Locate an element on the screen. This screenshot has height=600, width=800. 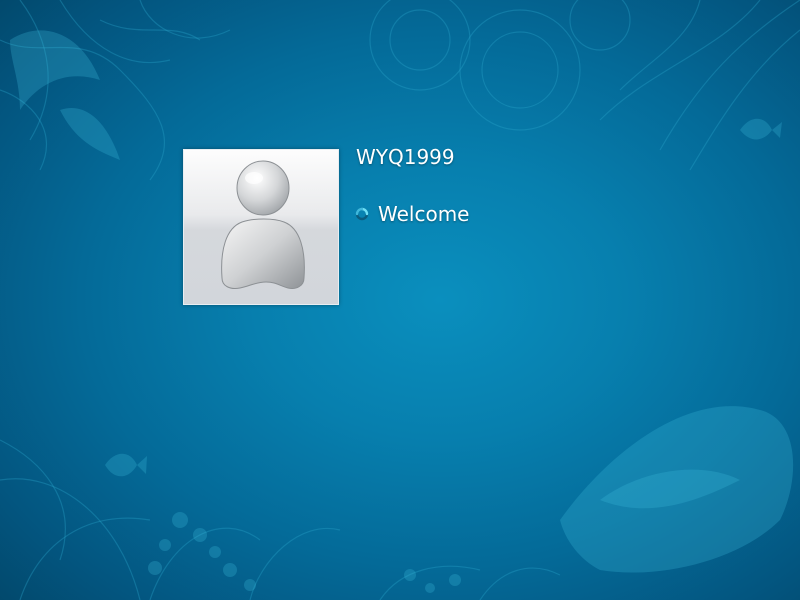
user-tile is located at coordinates (261, 227).